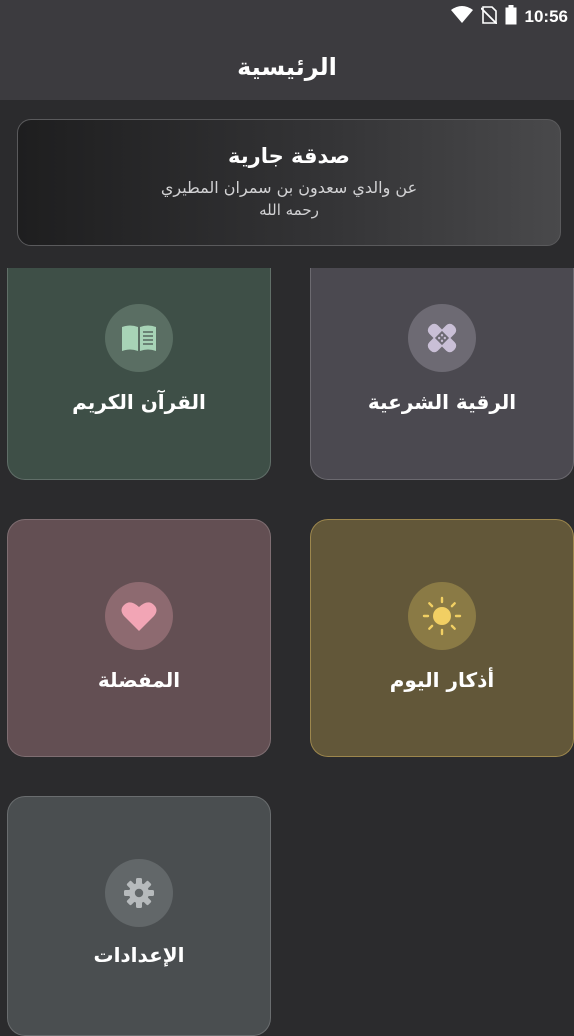  I want to click on tile-adhkar: أذكار اليوم, so click(442, 638).